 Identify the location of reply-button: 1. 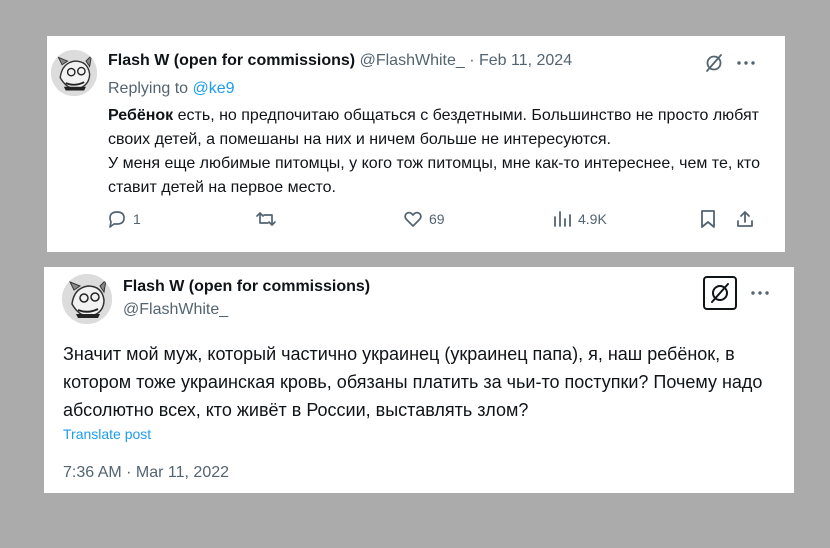
(124, 219).